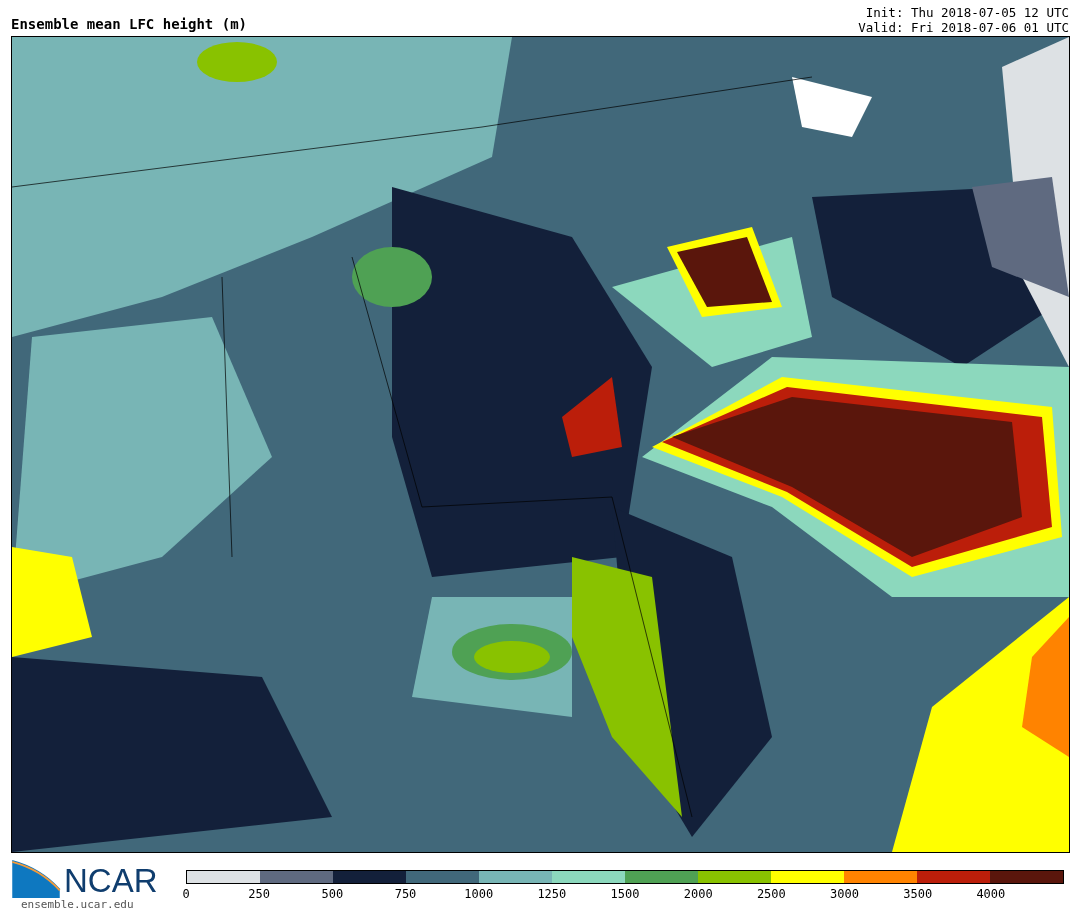 This screenshot has height=915, width=1080. I want to click on website-url: ensemble.ucar.edu, so click(77, 904).